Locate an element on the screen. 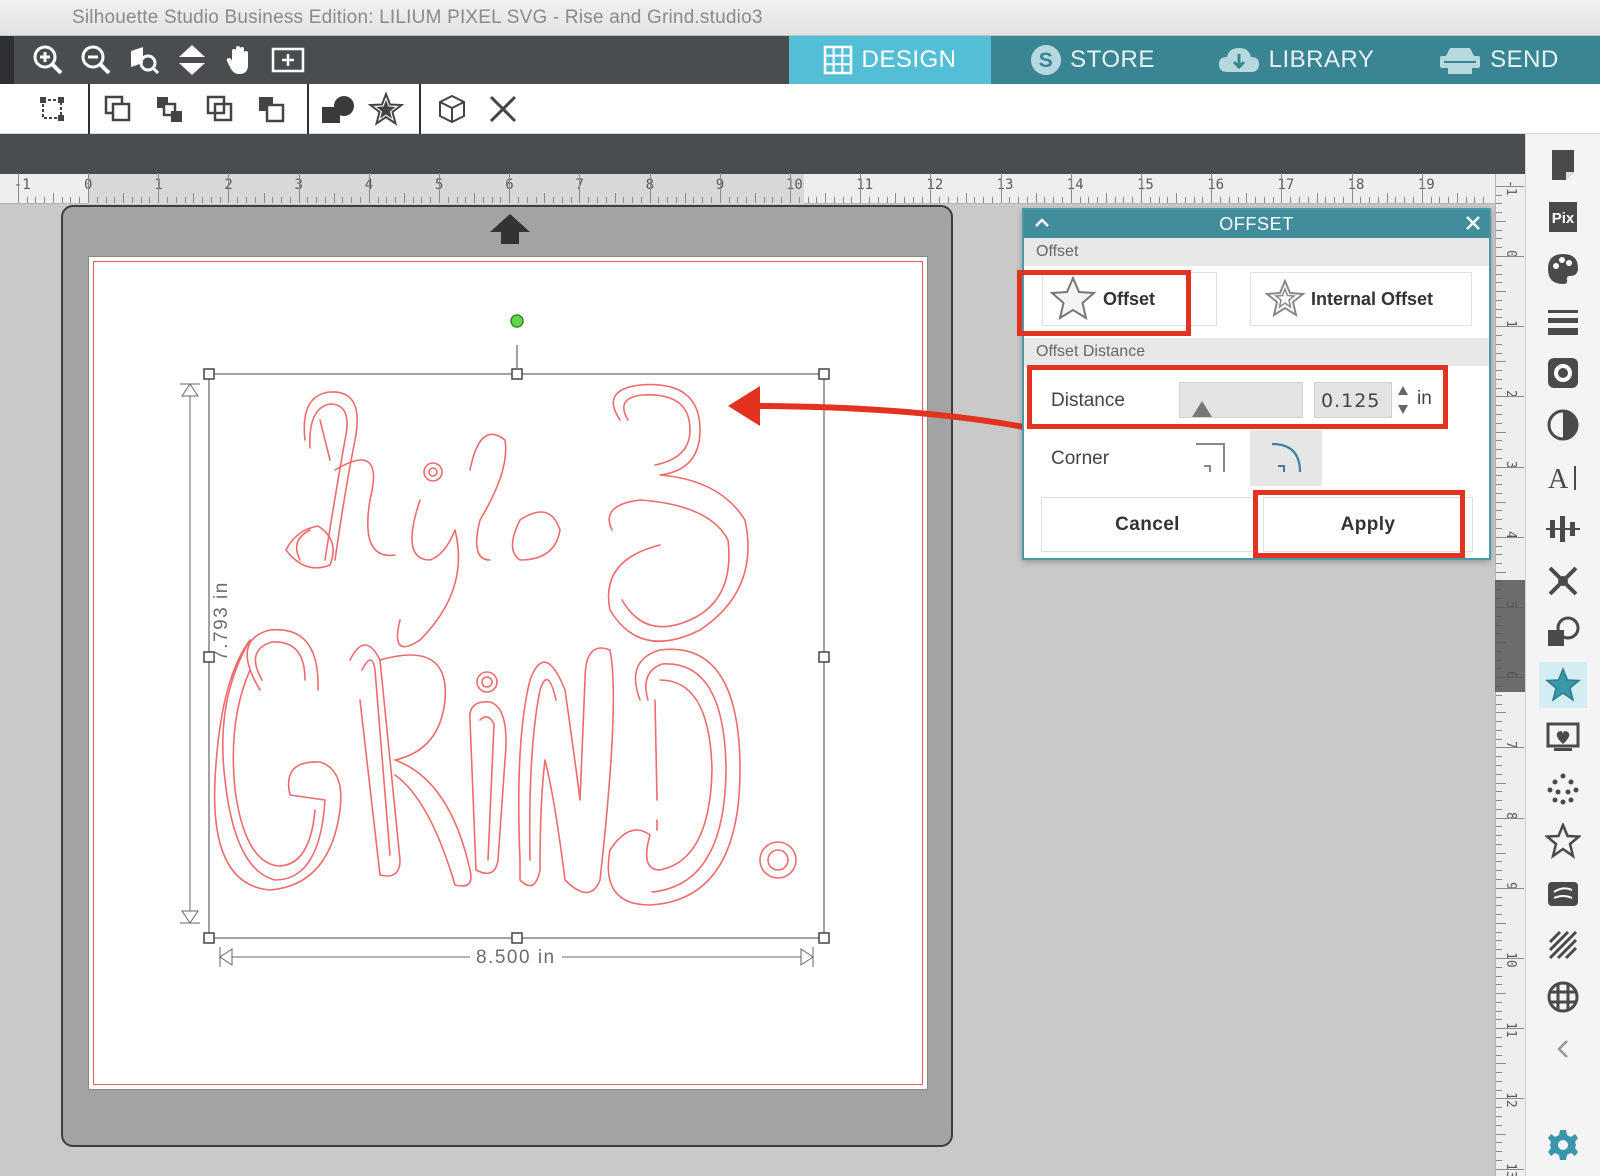 This screenshot has width=1600, height=1176. internal-offset-option-label: Internal Offset is located at coordinates (1372, 298).